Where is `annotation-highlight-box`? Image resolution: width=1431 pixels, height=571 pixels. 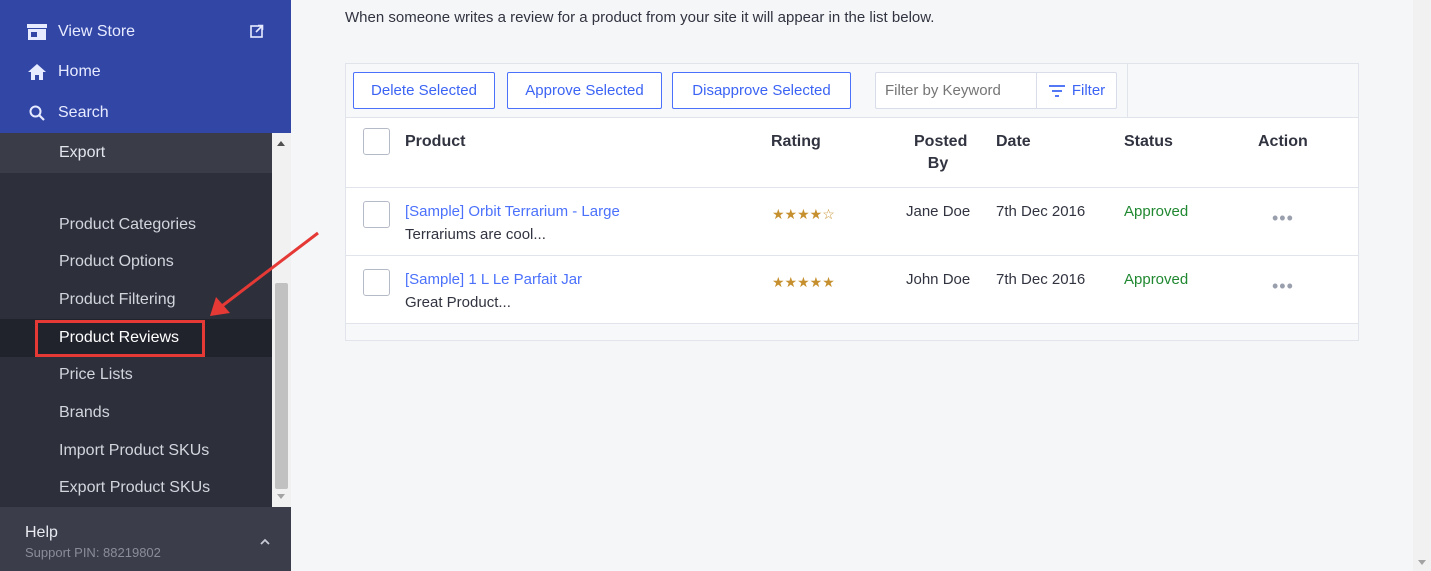
annotation-highlight-box is located at coordinates (120, 338).